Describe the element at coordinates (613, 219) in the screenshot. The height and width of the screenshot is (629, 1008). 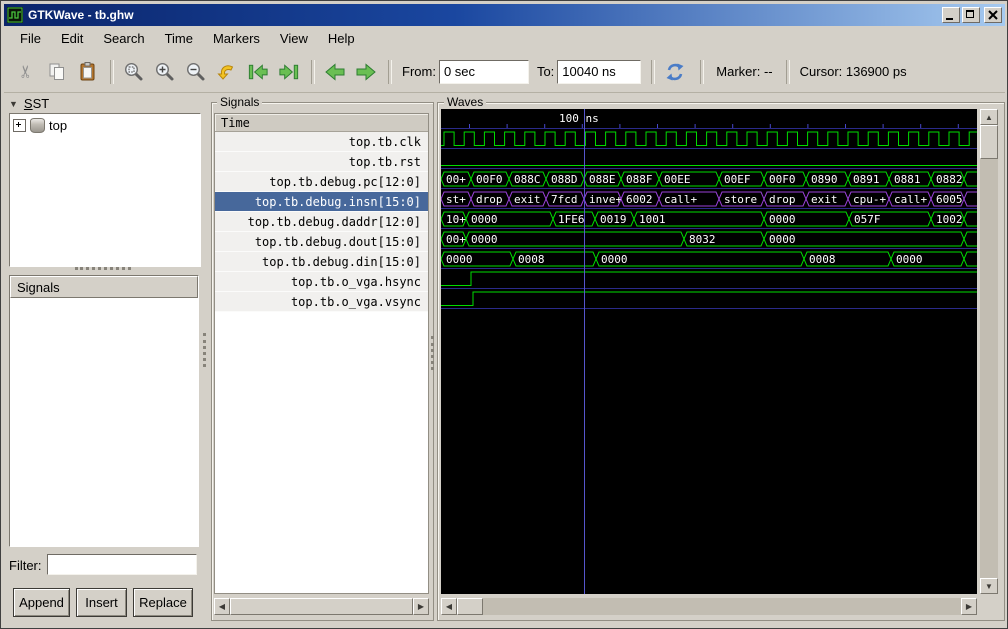
I see `bus-value: 0019` at that location.